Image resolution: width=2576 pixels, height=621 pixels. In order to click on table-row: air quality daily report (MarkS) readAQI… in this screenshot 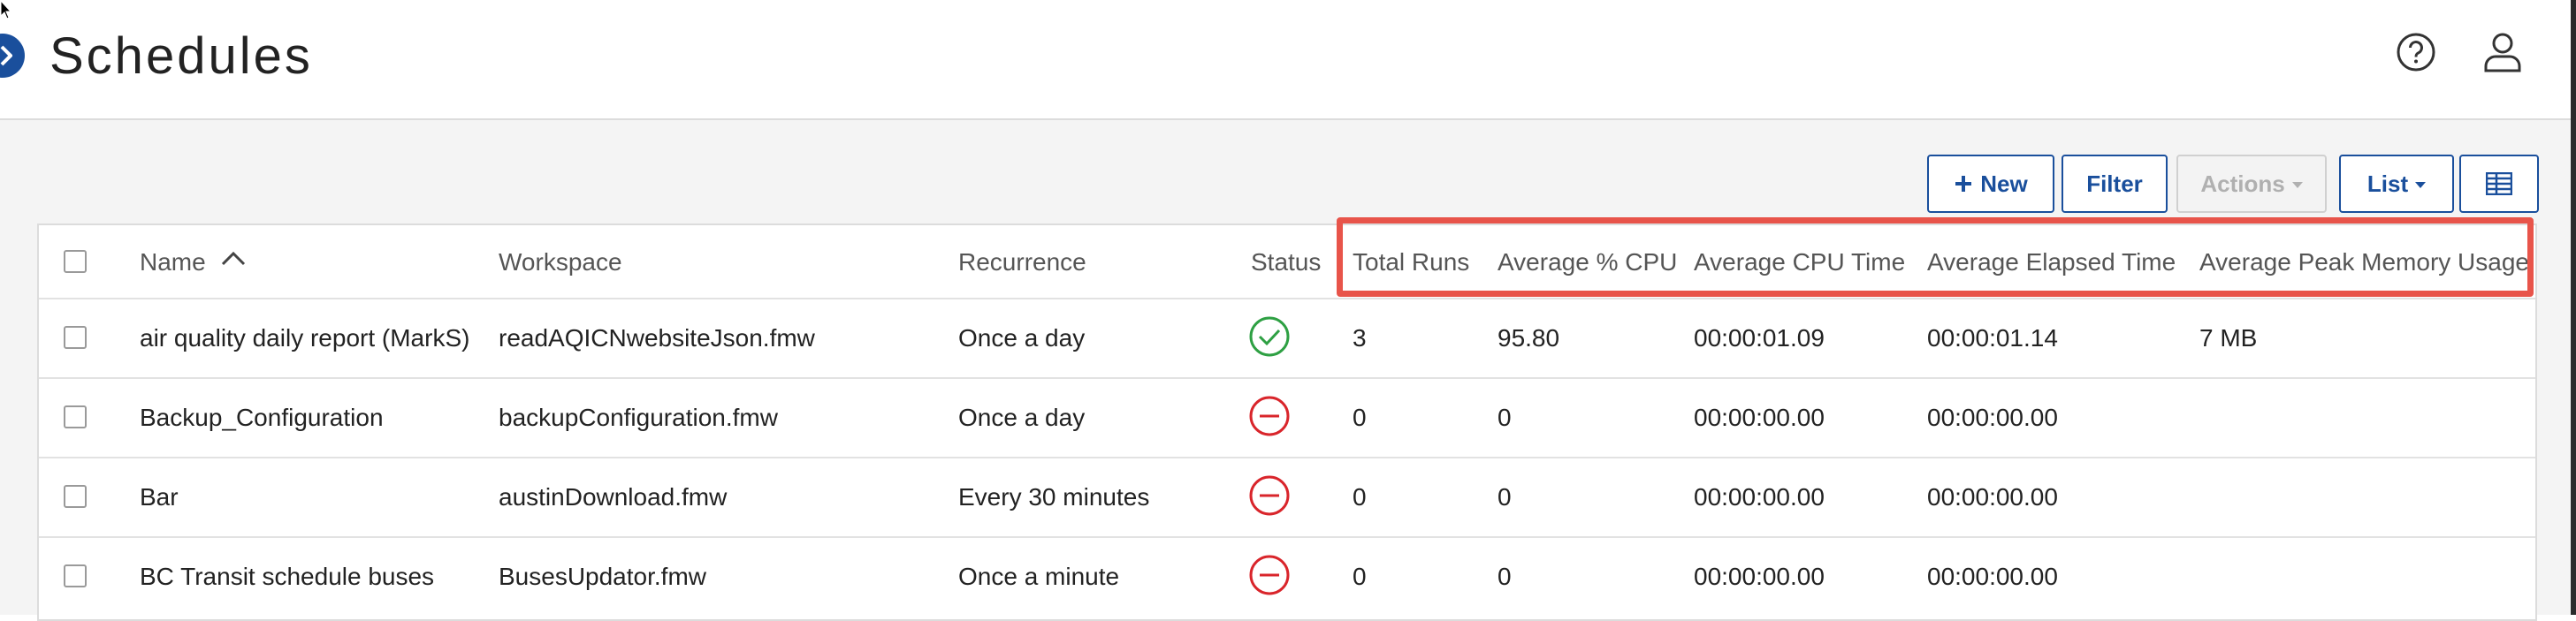, I will do `click(1287, 338)`.